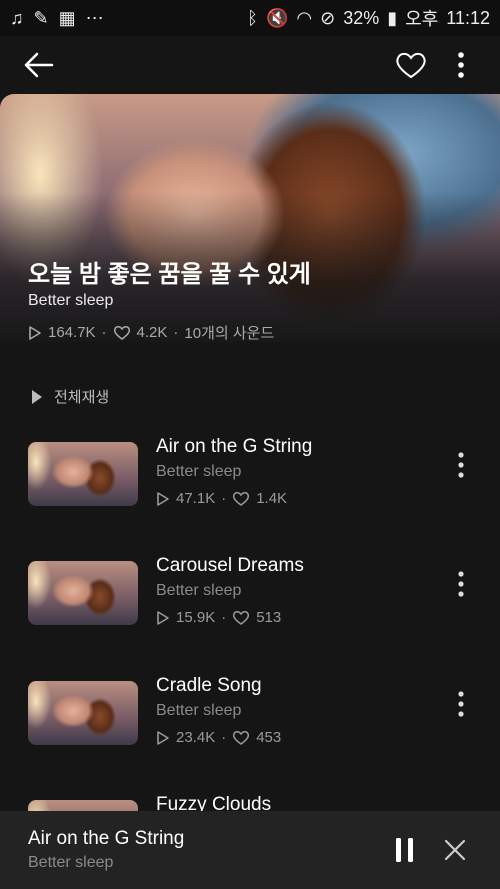 The height and width of the screenshot is (889, 500). Describe the element at coordinates (328, 17) in the screenshot. I see `no-signal-icon: ⊘` at that location.